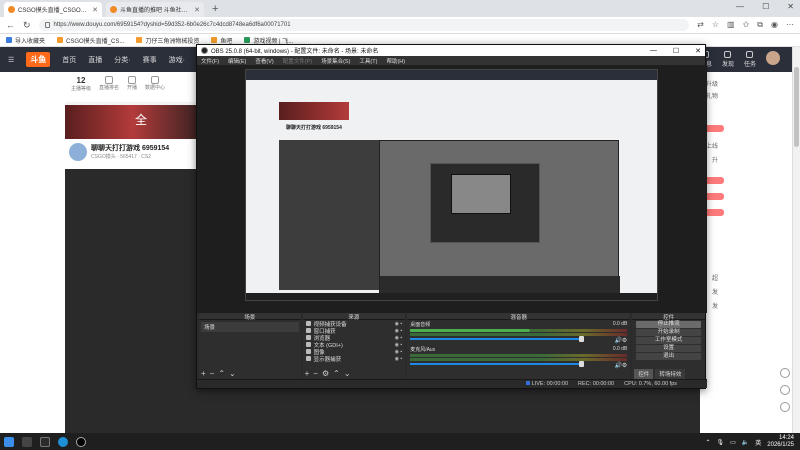  What do you see at coordinates (69, 60) in the screenshot?
I see `nav-home: 首页` at bounding box center [69, 60].